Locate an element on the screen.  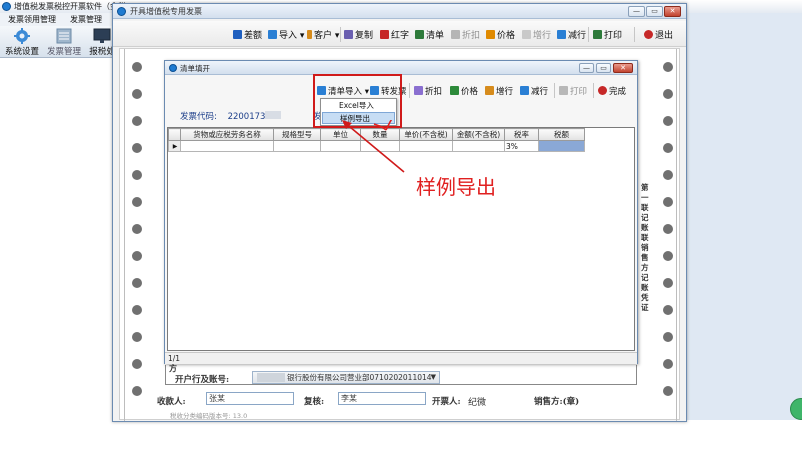
annotation-caption: 样例导出 is located at coordinates (456, 187).